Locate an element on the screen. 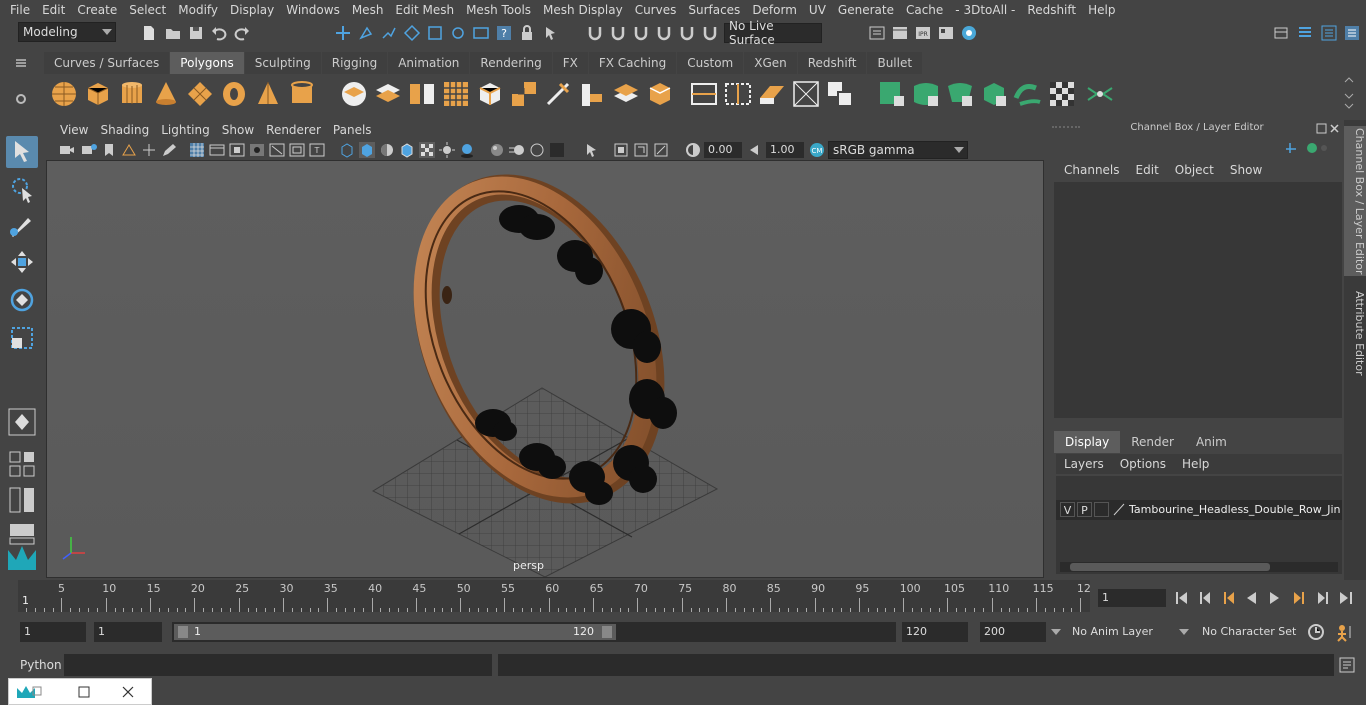  menu-curves: Curves is located at coordinates (656, 10).